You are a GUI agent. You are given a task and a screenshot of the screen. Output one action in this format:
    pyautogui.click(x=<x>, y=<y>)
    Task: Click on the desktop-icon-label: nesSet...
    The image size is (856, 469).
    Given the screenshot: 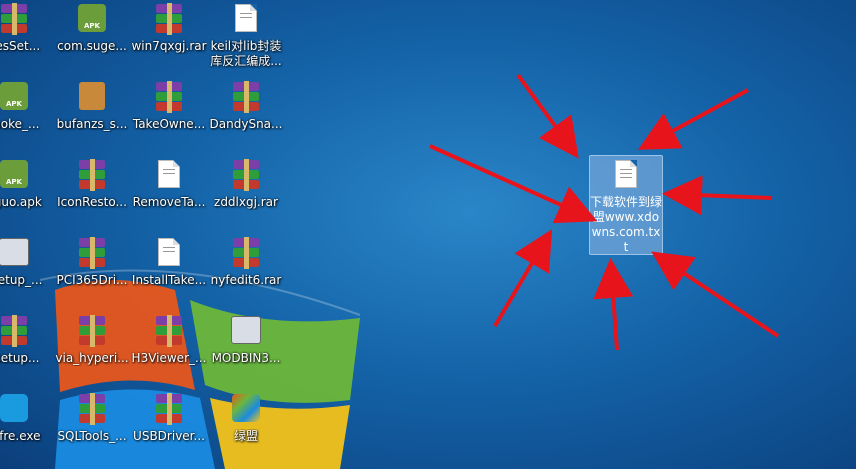 What is the action you would take?
    pyautogui.click(x=20, y=46)
    